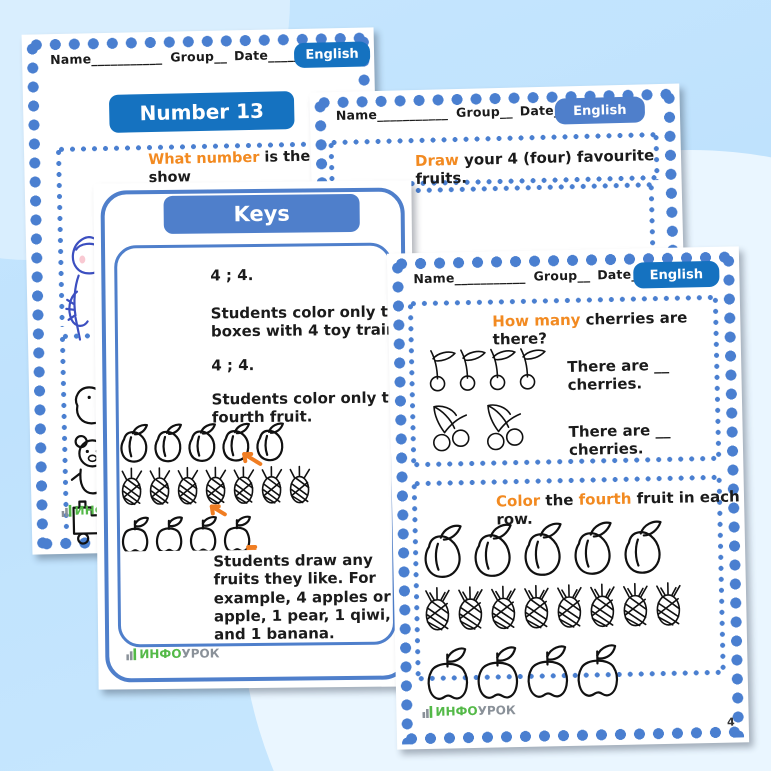 The width and height of the screenshot is (771, 771). Describe the element at coordinates (478, 428) in the screenshot. I see `cherry-pairs-group` at that location.